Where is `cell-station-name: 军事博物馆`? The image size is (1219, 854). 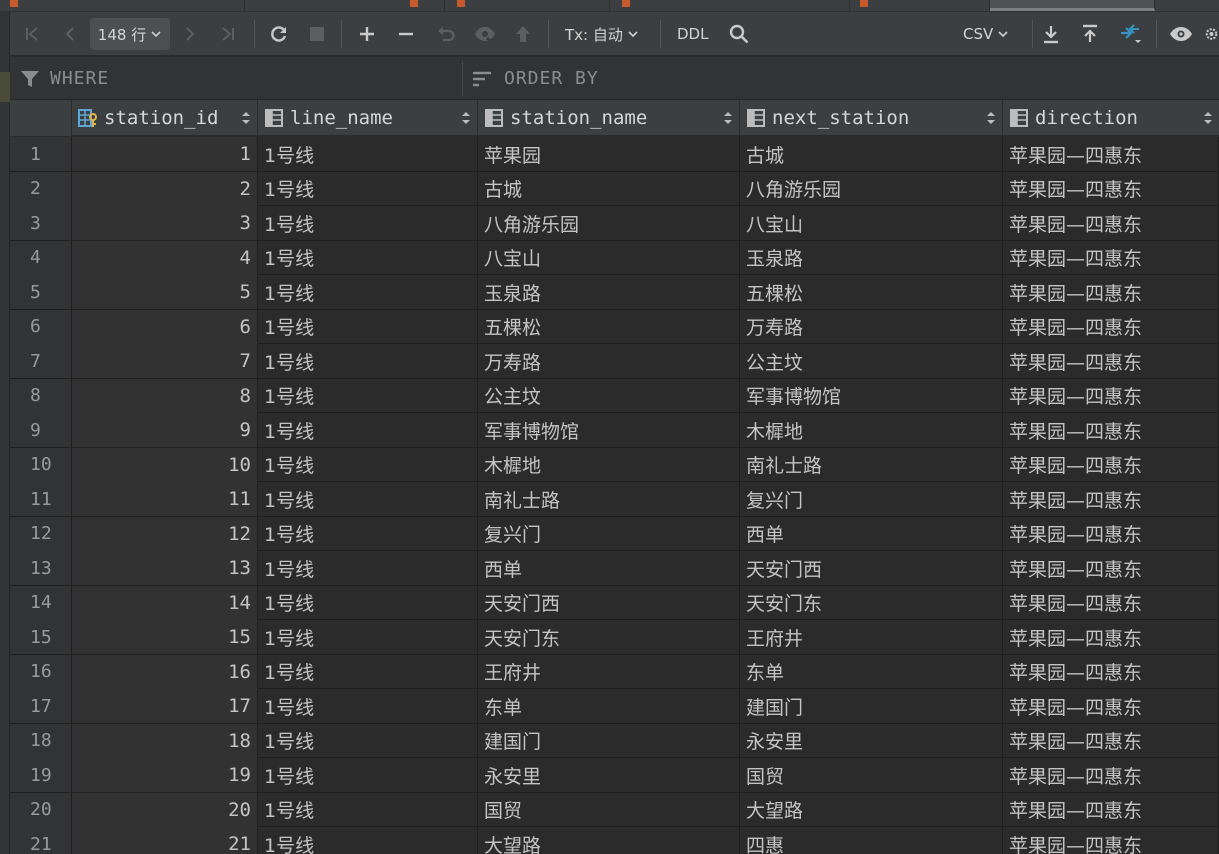
cell-station-name: 军事博物馆 is located at coordinates (609, 430).